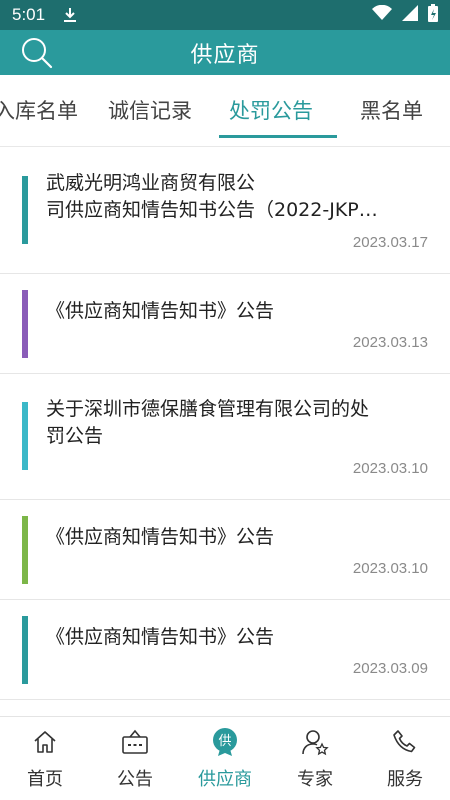  Describe the element at coordinates (225, 324) in the screenshot. I see `list-item: 《供应商知情告知书》公告 2023.03.13` at that location.